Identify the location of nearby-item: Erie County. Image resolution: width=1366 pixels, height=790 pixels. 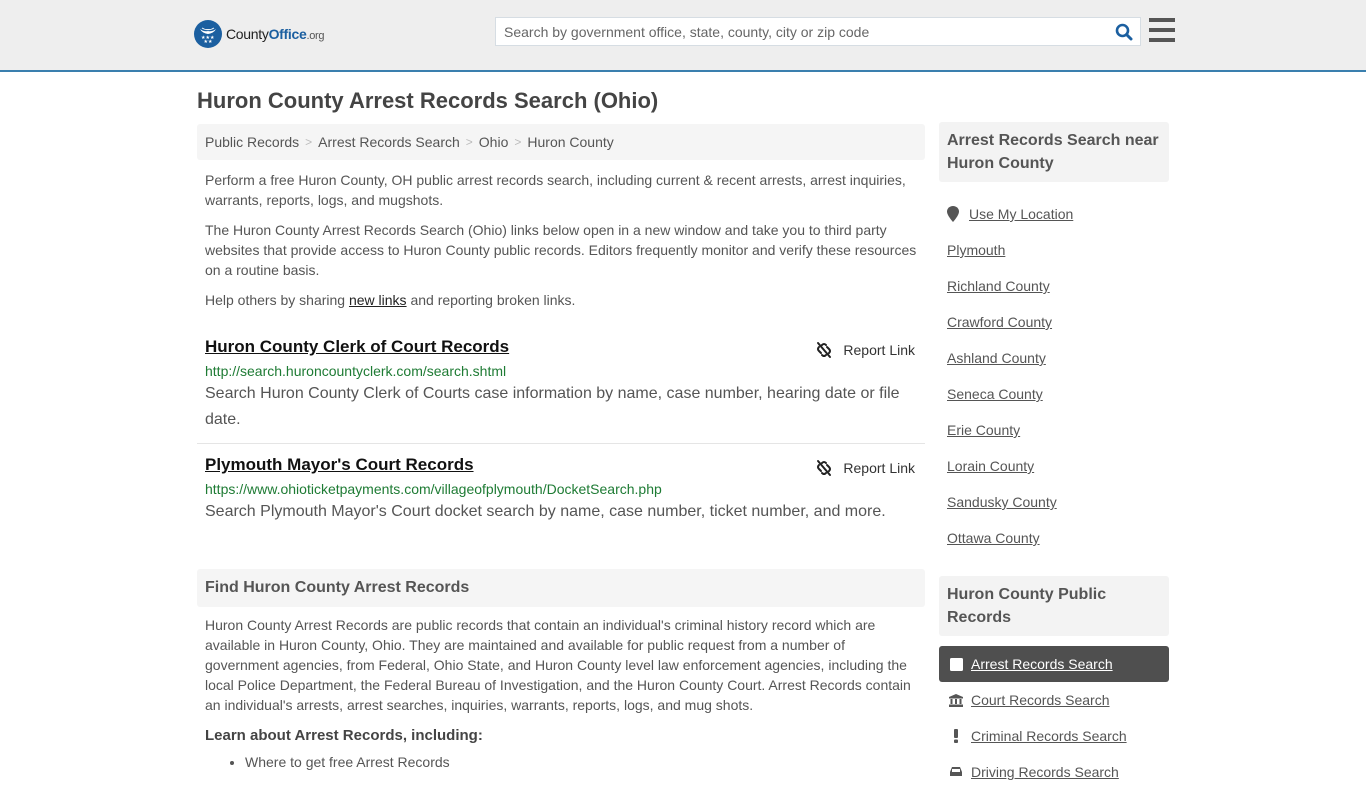
(1054, 430).